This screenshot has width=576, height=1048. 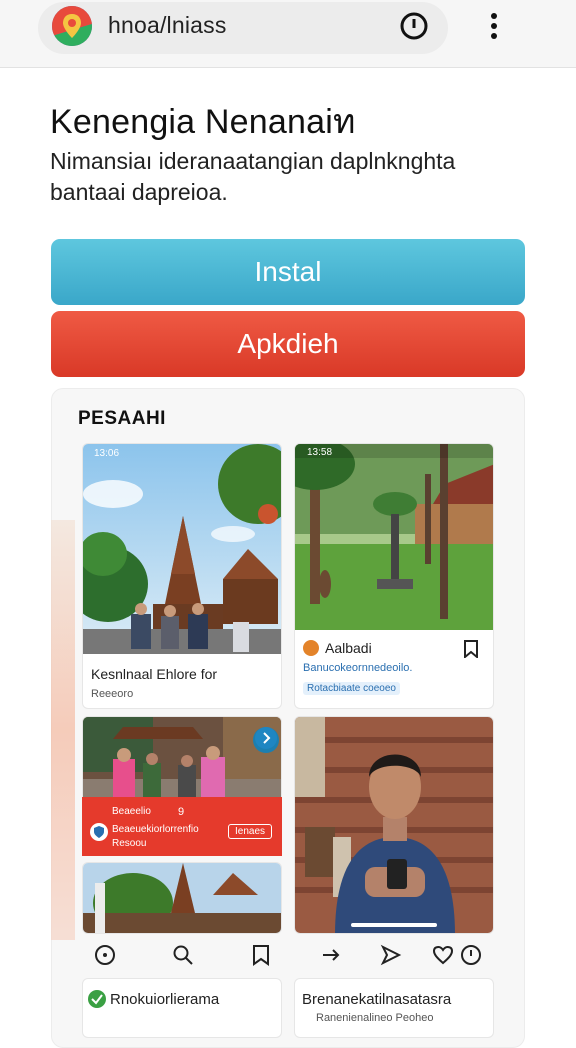 What do you see at coordinates (375, 1018) in the screenshot?
I see `bottom-right-sub: Ranenienalineo Peoheo` at bounding box center [375, 1018].